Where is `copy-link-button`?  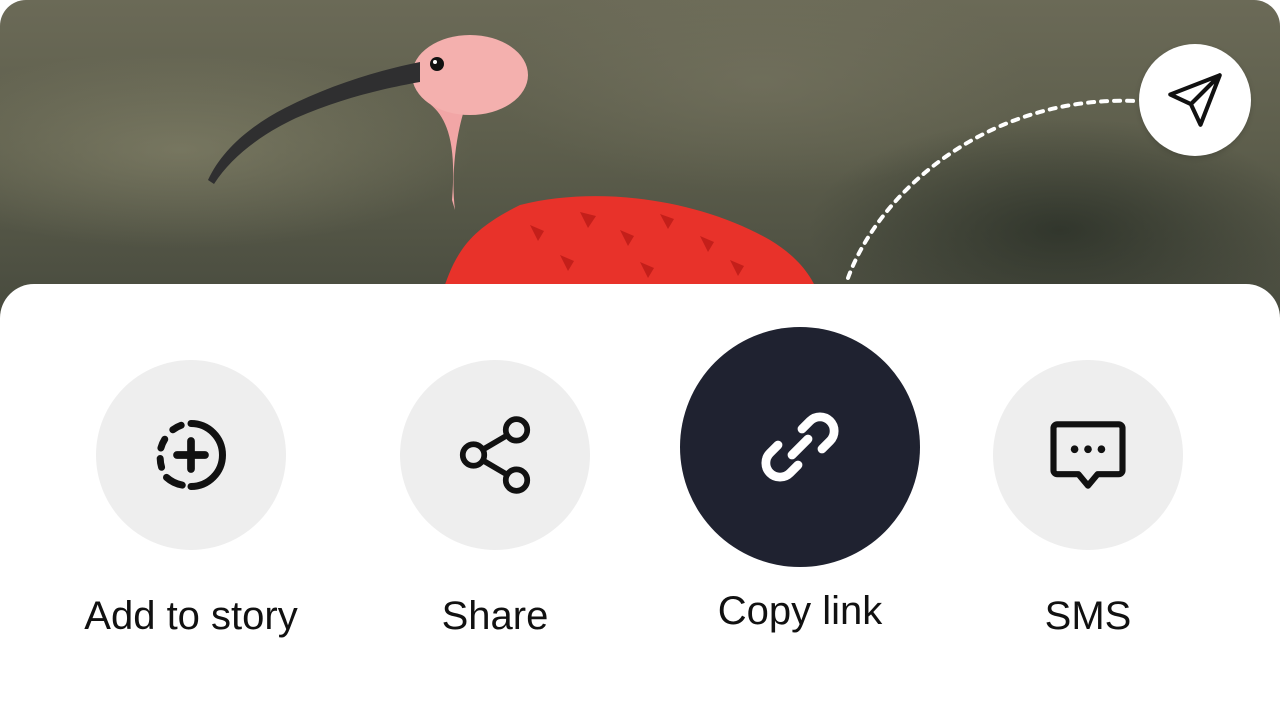 copy-link-button is located at coordinates (800, 447).